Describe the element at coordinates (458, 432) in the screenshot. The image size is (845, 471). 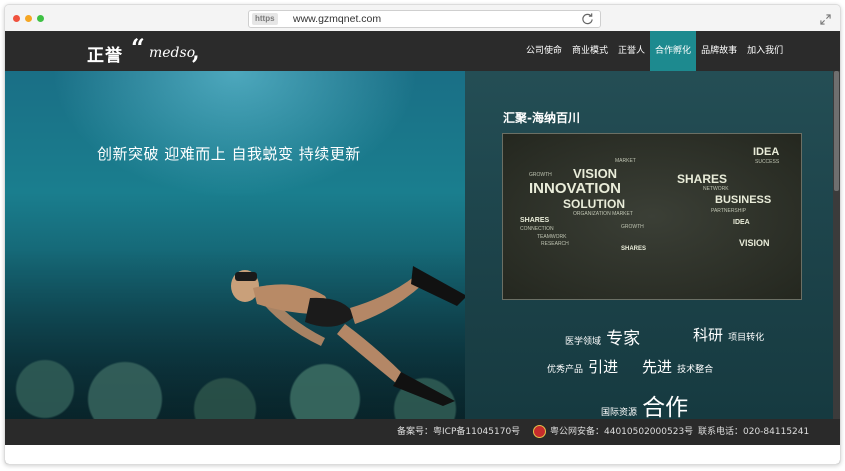
I see `icp-record: 备案号：粤ICP备11045170号` at that location.